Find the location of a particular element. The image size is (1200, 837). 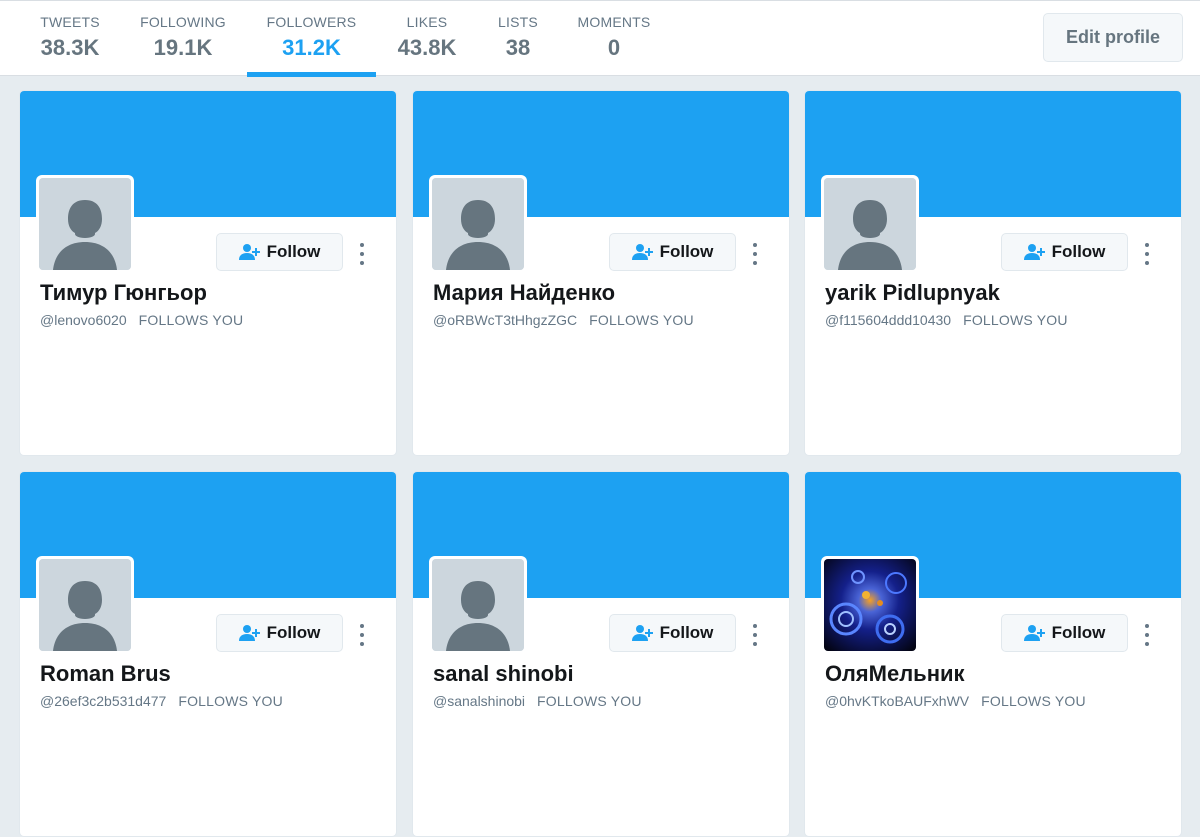

user-handle: @f115604ddd10430 is located at coordinates (888, 320).